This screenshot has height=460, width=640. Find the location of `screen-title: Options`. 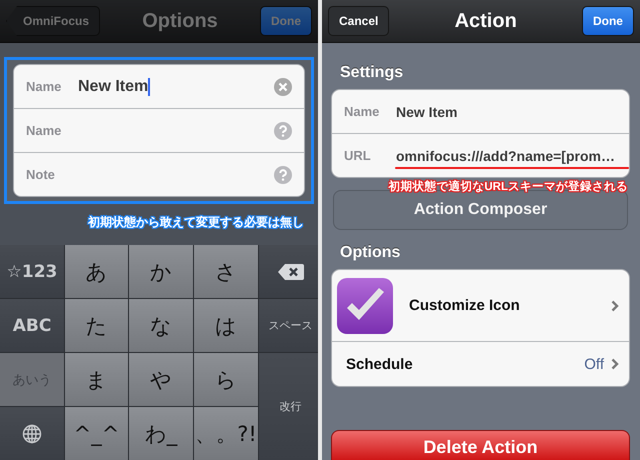

screen-title: Options is located at coordinates (180, 21).